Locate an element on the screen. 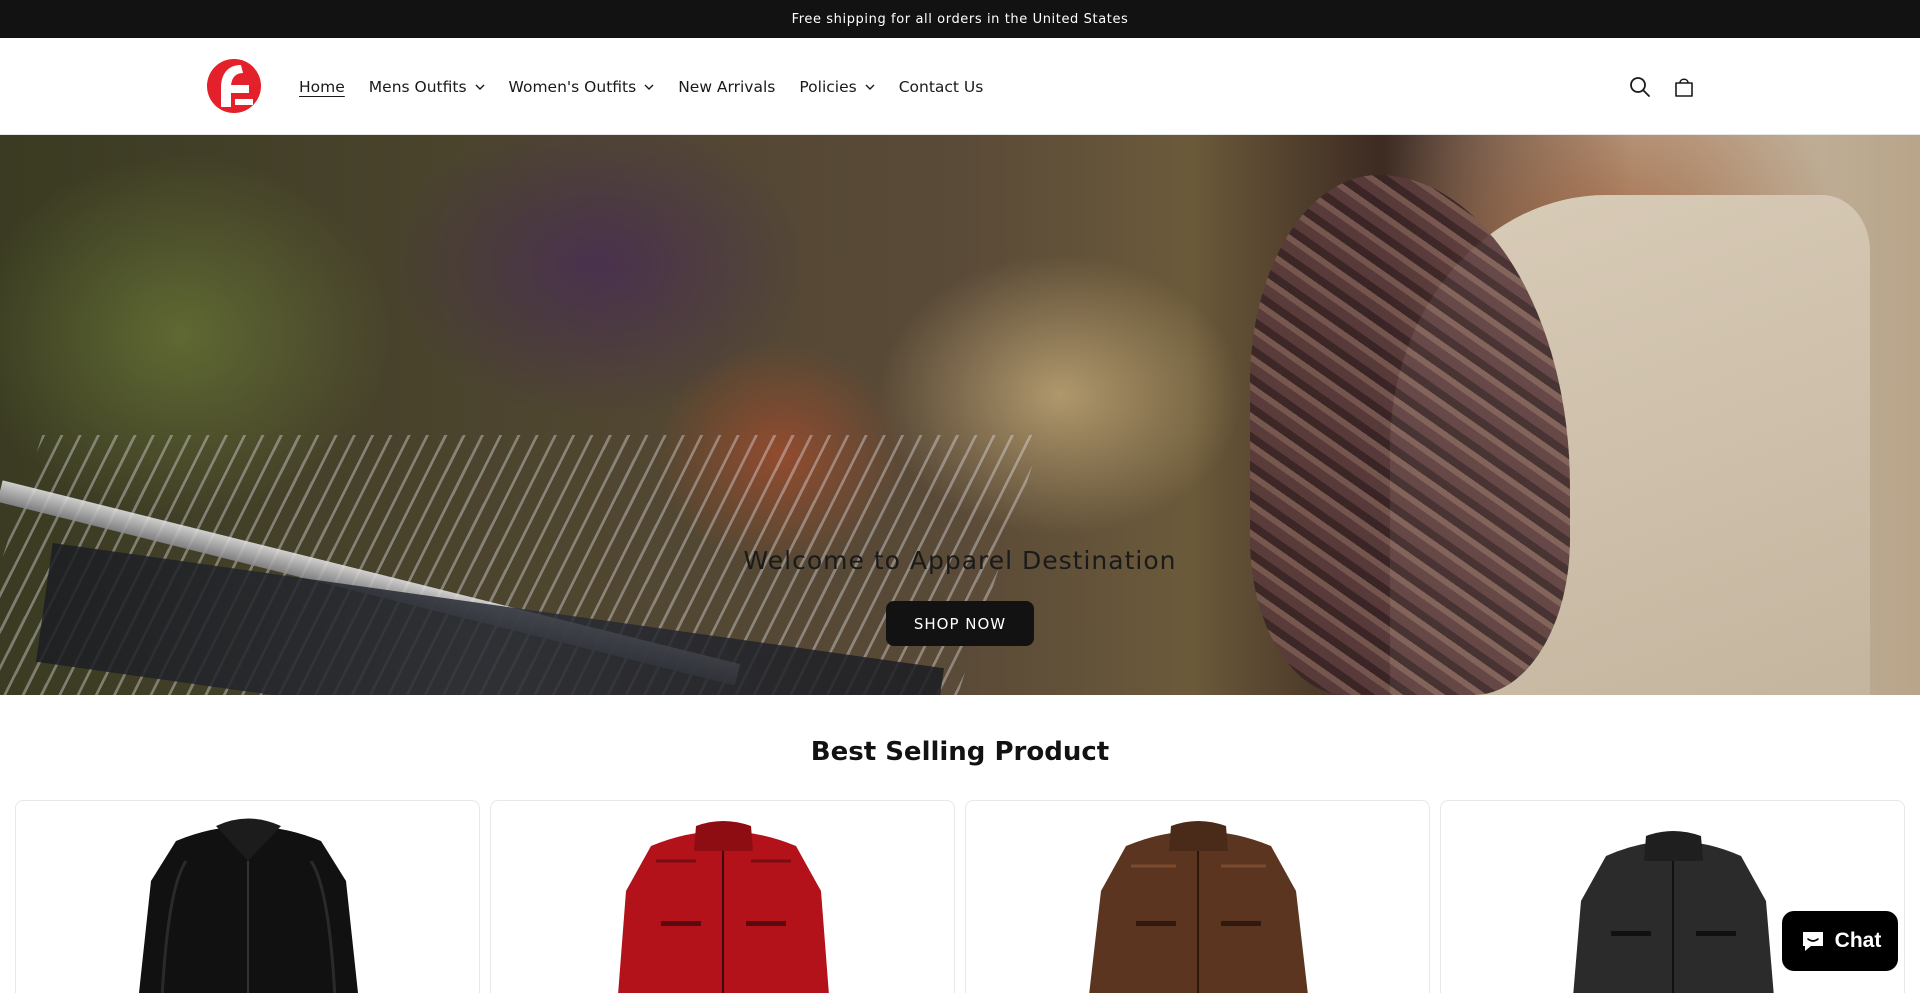 The height and width of the screenshot is (993, 1920). best-selling-title: Best Selling Product is located at coordinates (960, 752).